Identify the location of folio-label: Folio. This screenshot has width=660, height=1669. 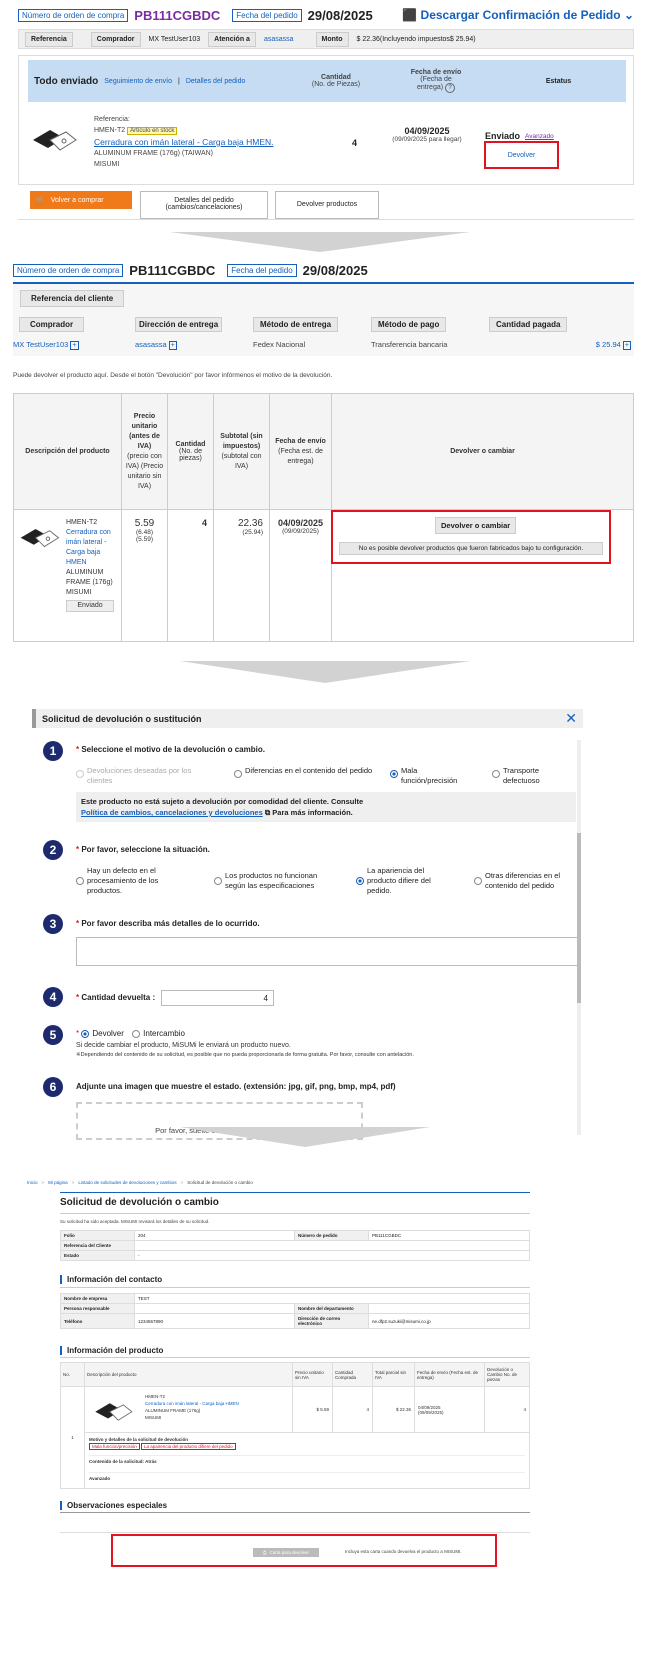
(97, 1235).